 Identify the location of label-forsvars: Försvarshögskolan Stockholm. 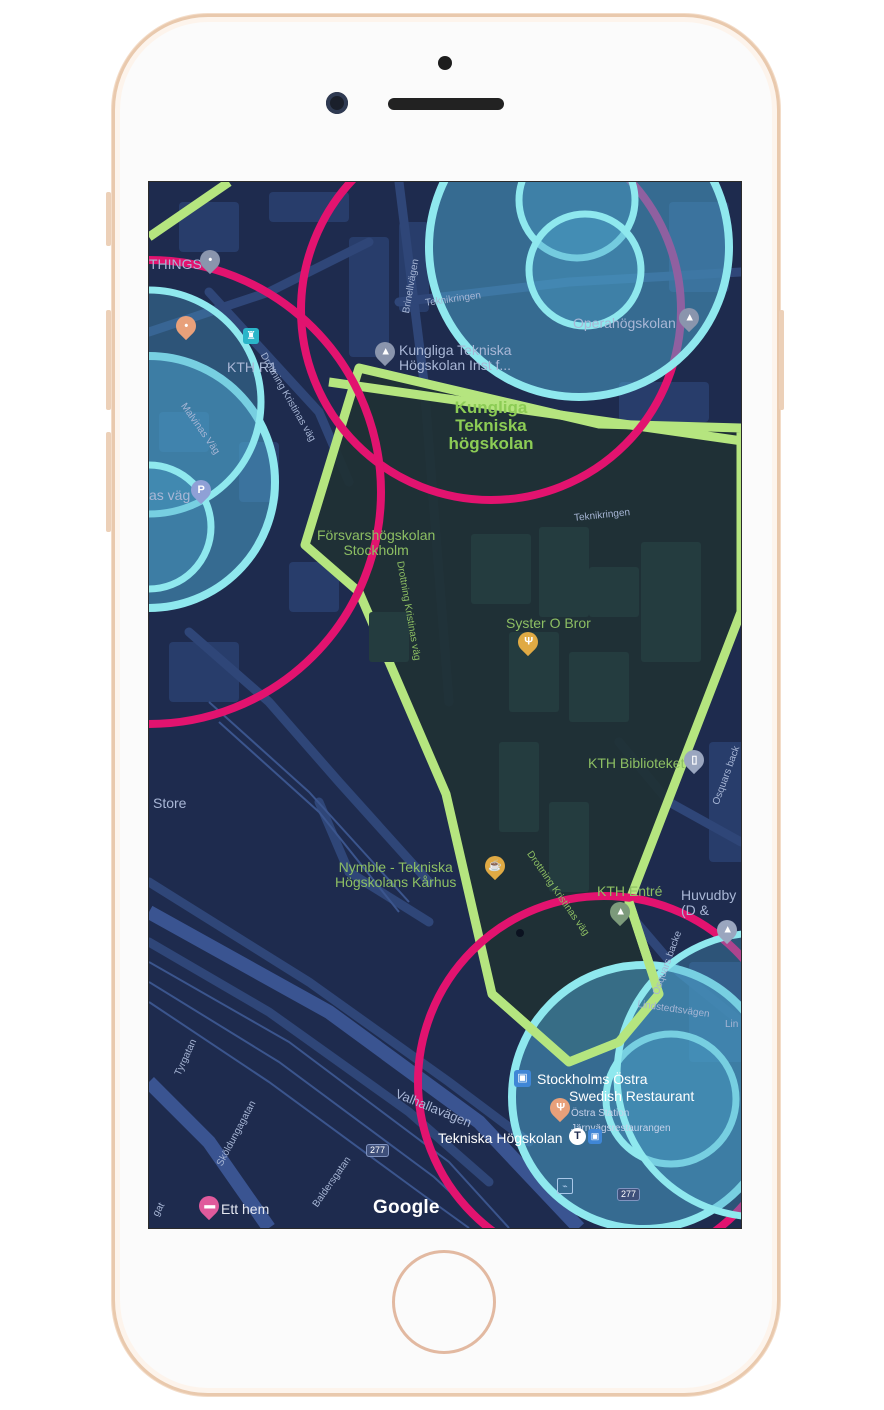
(376, 543).